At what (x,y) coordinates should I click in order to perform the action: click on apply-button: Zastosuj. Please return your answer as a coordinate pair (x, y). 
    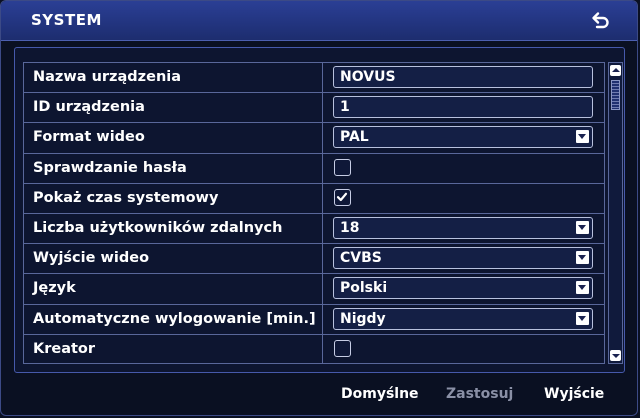
    Looking at the image, I should click on (479, 394).